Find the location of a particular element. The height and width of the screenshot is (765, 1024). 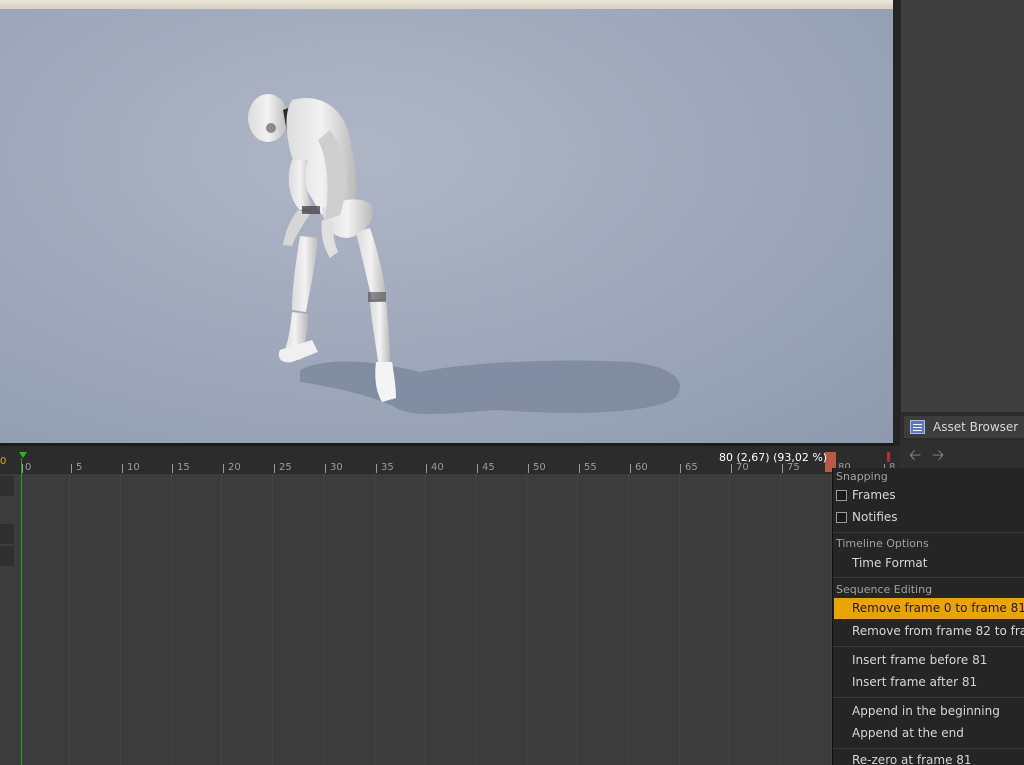

end-marker is located at coordinates (888, 457).